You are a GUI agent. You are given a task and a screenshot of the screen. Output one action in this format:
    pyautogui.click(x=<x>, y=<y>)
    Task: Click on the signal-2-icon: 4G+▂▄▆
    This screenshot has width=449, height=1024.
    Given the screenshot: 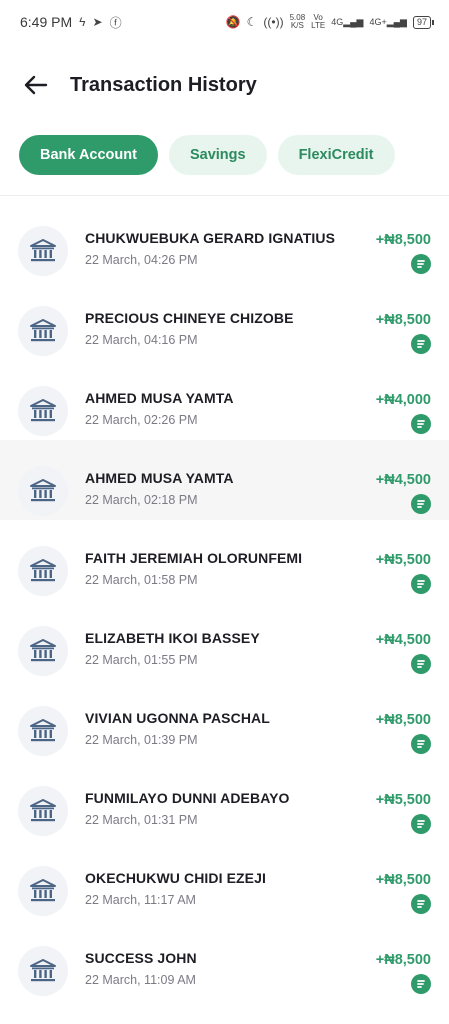 What is the action you would take?
    pyautogui.click(x=388, y=21)
    